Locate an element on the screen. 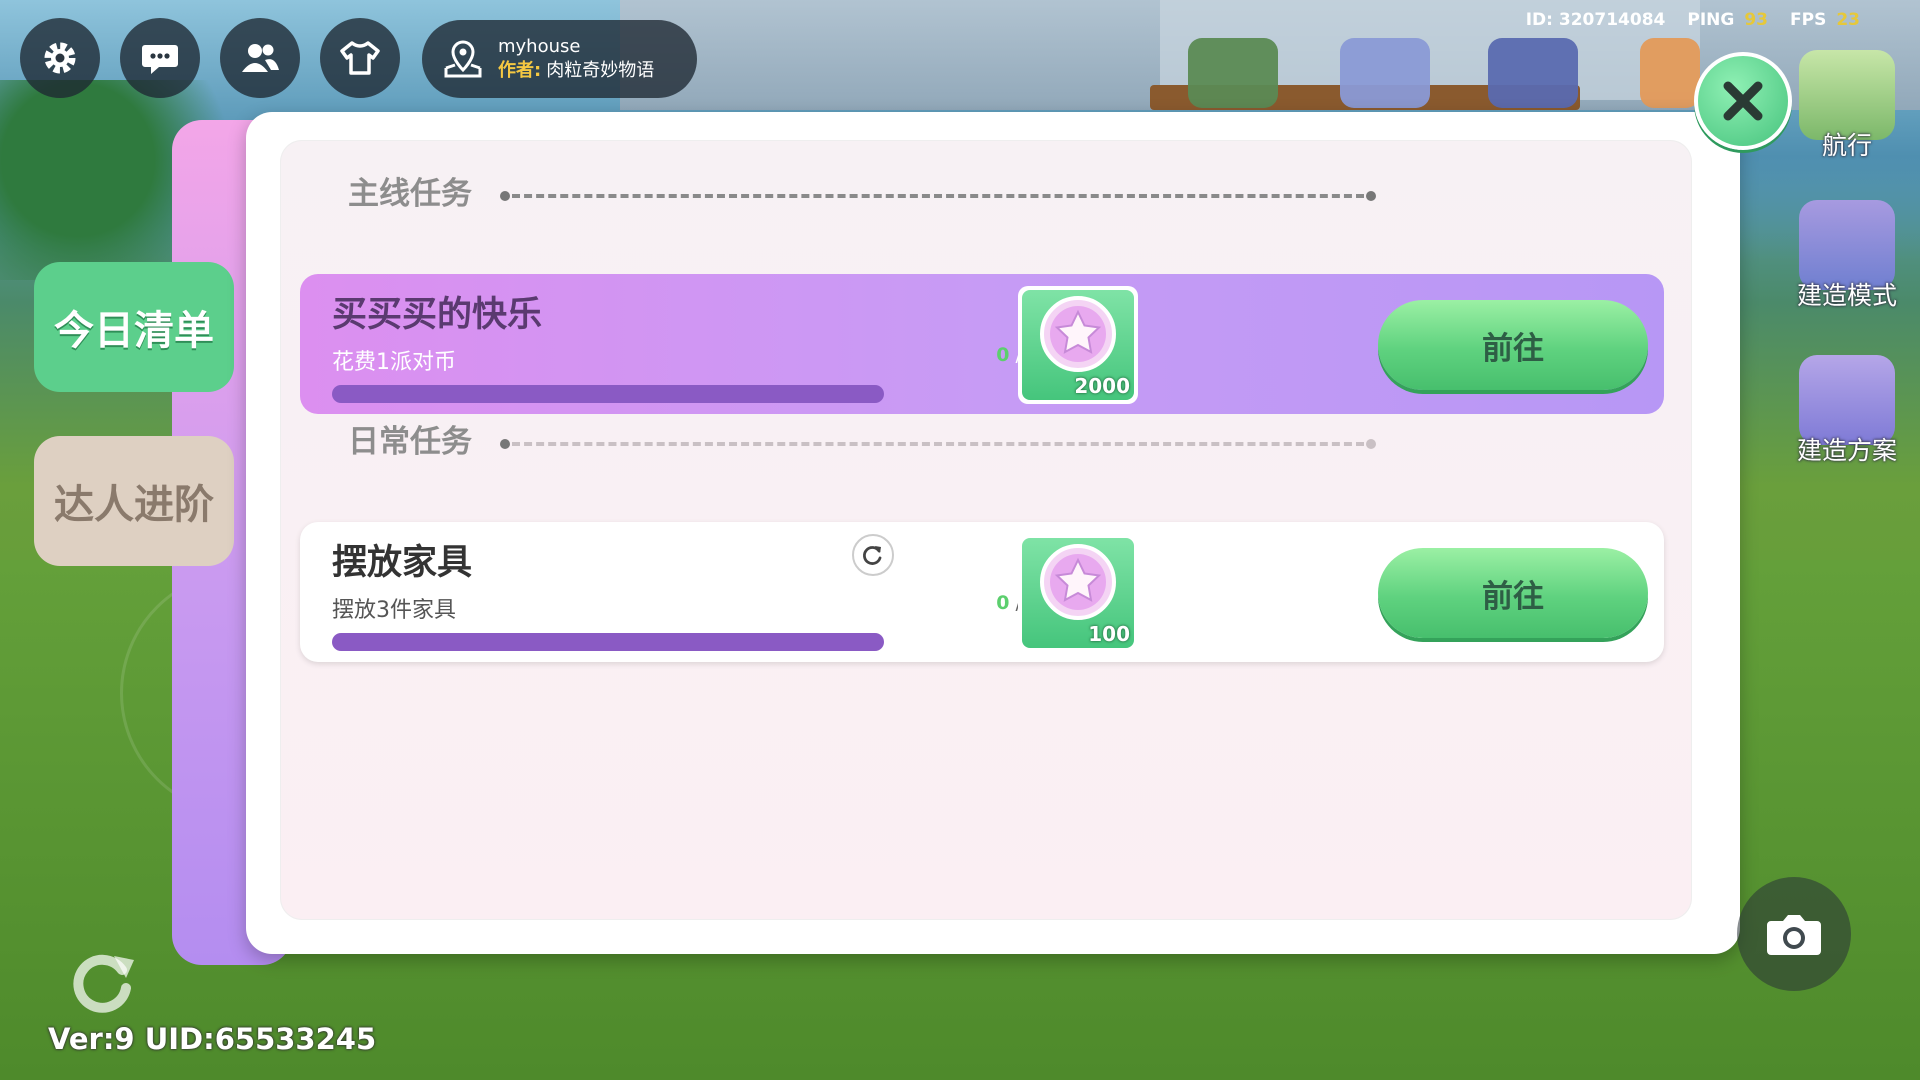 The image size is (1920, 1080). main-task-reward: 2000 is located at coordinates (1078, 345).